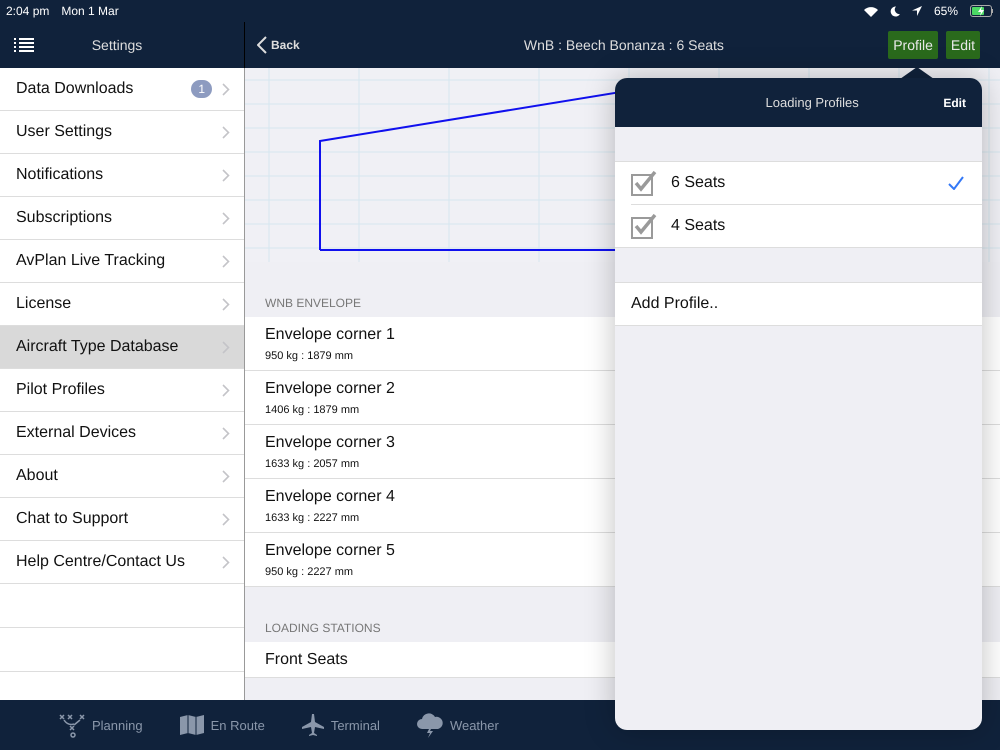 This screenshot has width=1000, height=750. Describe the element at coordinates (117, 45) in the screenshot. I see `sidebar-title: Settings` at that location.